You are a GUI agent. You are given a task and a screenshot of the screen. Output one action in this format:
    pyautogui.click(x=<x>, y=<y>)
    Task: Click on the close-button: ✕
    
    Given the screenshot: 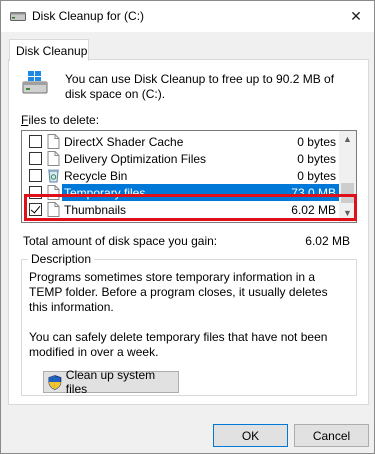 What is the action you would take?
    pyautogui.click(x=356, y=16)
    